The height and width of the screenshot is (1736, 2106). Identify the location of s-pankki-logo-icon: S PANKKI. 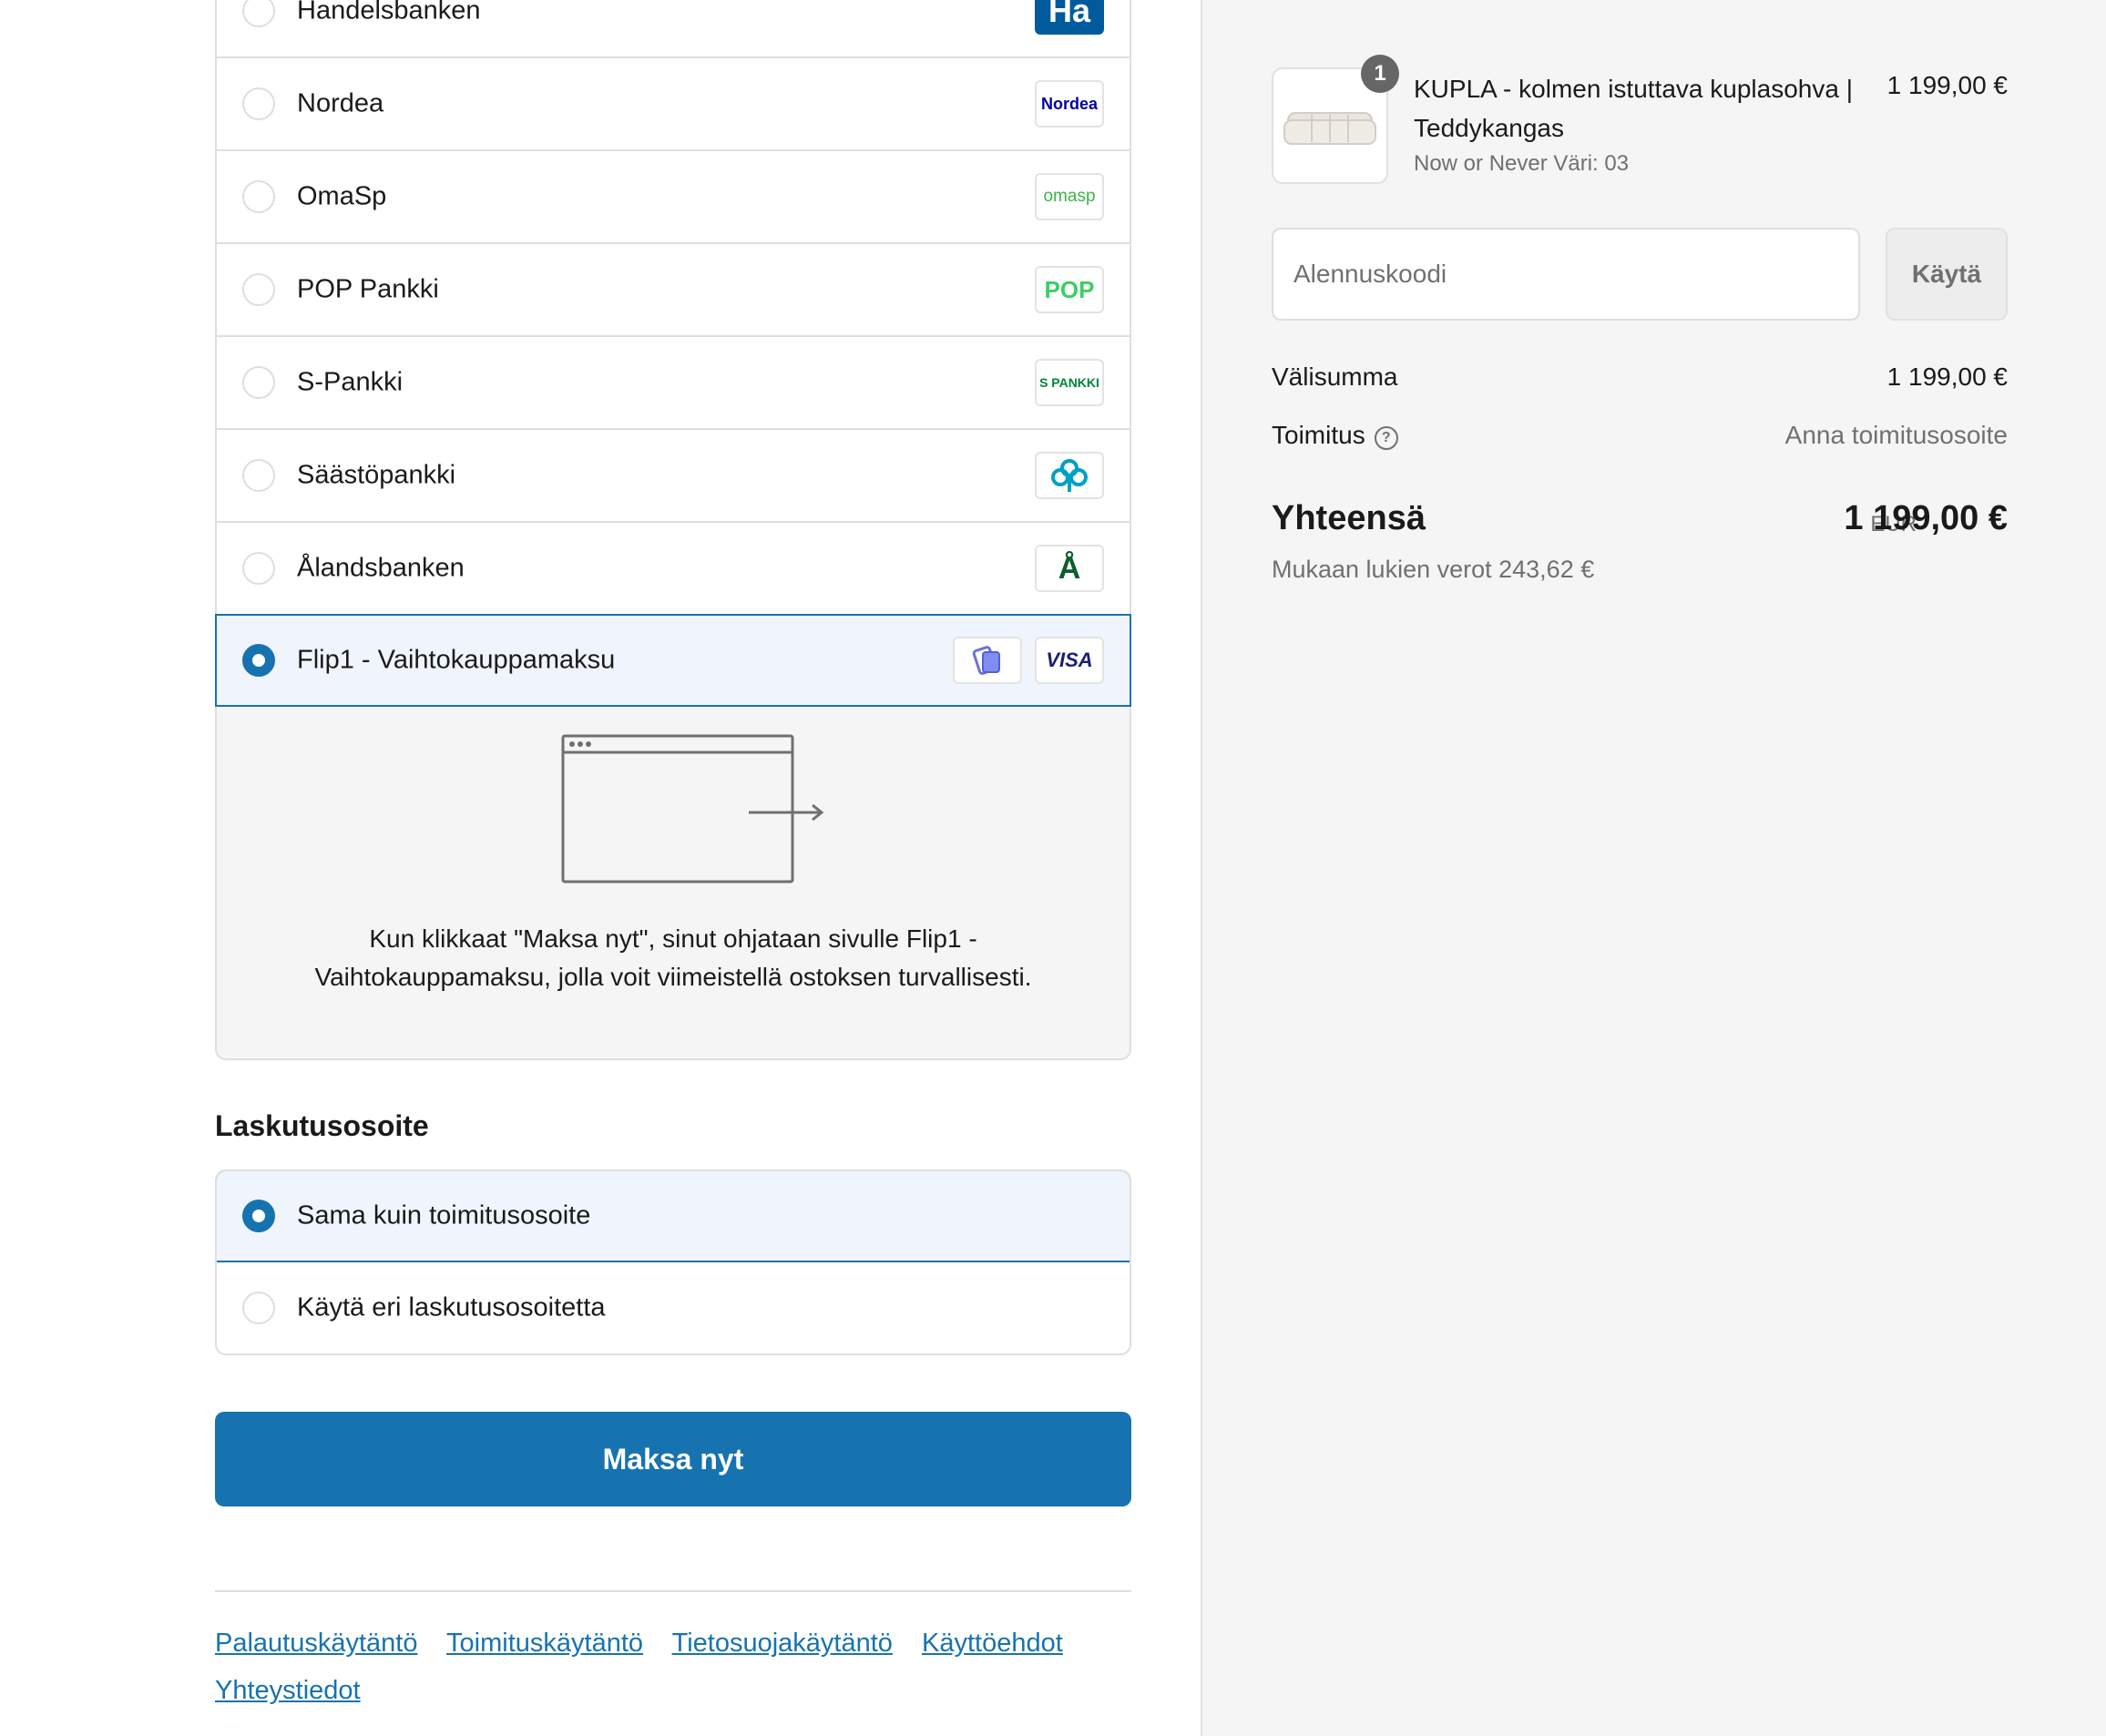
(1069, 383).